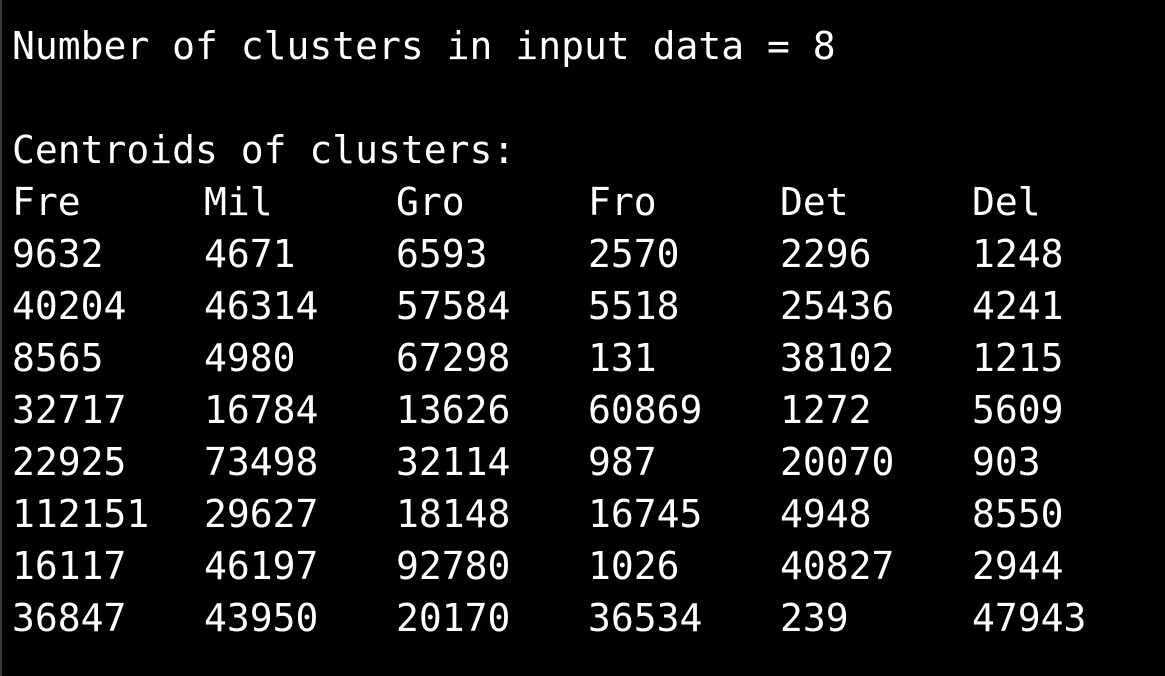 The height and width of the screenshot is (676, 1165). I want to click on table-row: 40204 46314 57584 5518 25436 4241, so click(588, 306).